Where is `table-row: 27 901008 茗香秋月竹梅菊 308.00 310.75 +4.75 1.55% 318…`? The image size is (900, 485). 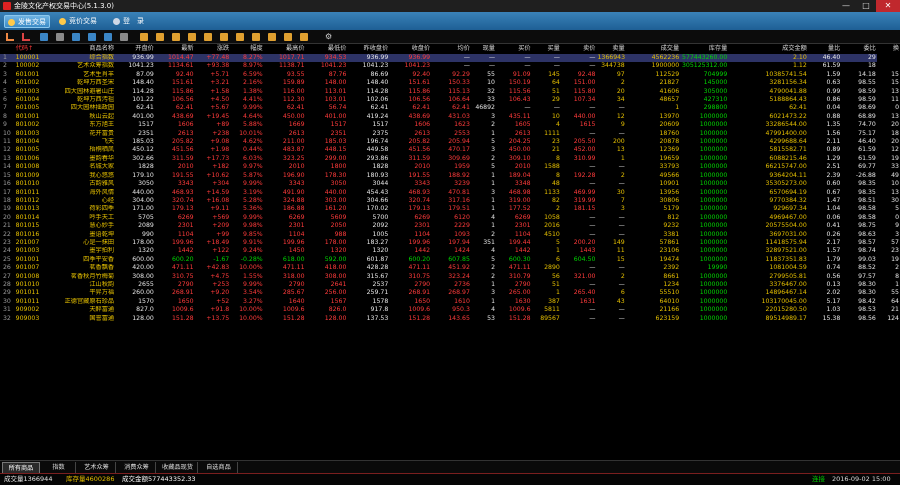 table-row: 27 901008 茗香秋月竹梅菊 308.00 310.75 +4.75 1.55% 318… is located at coordinates (450, 277).